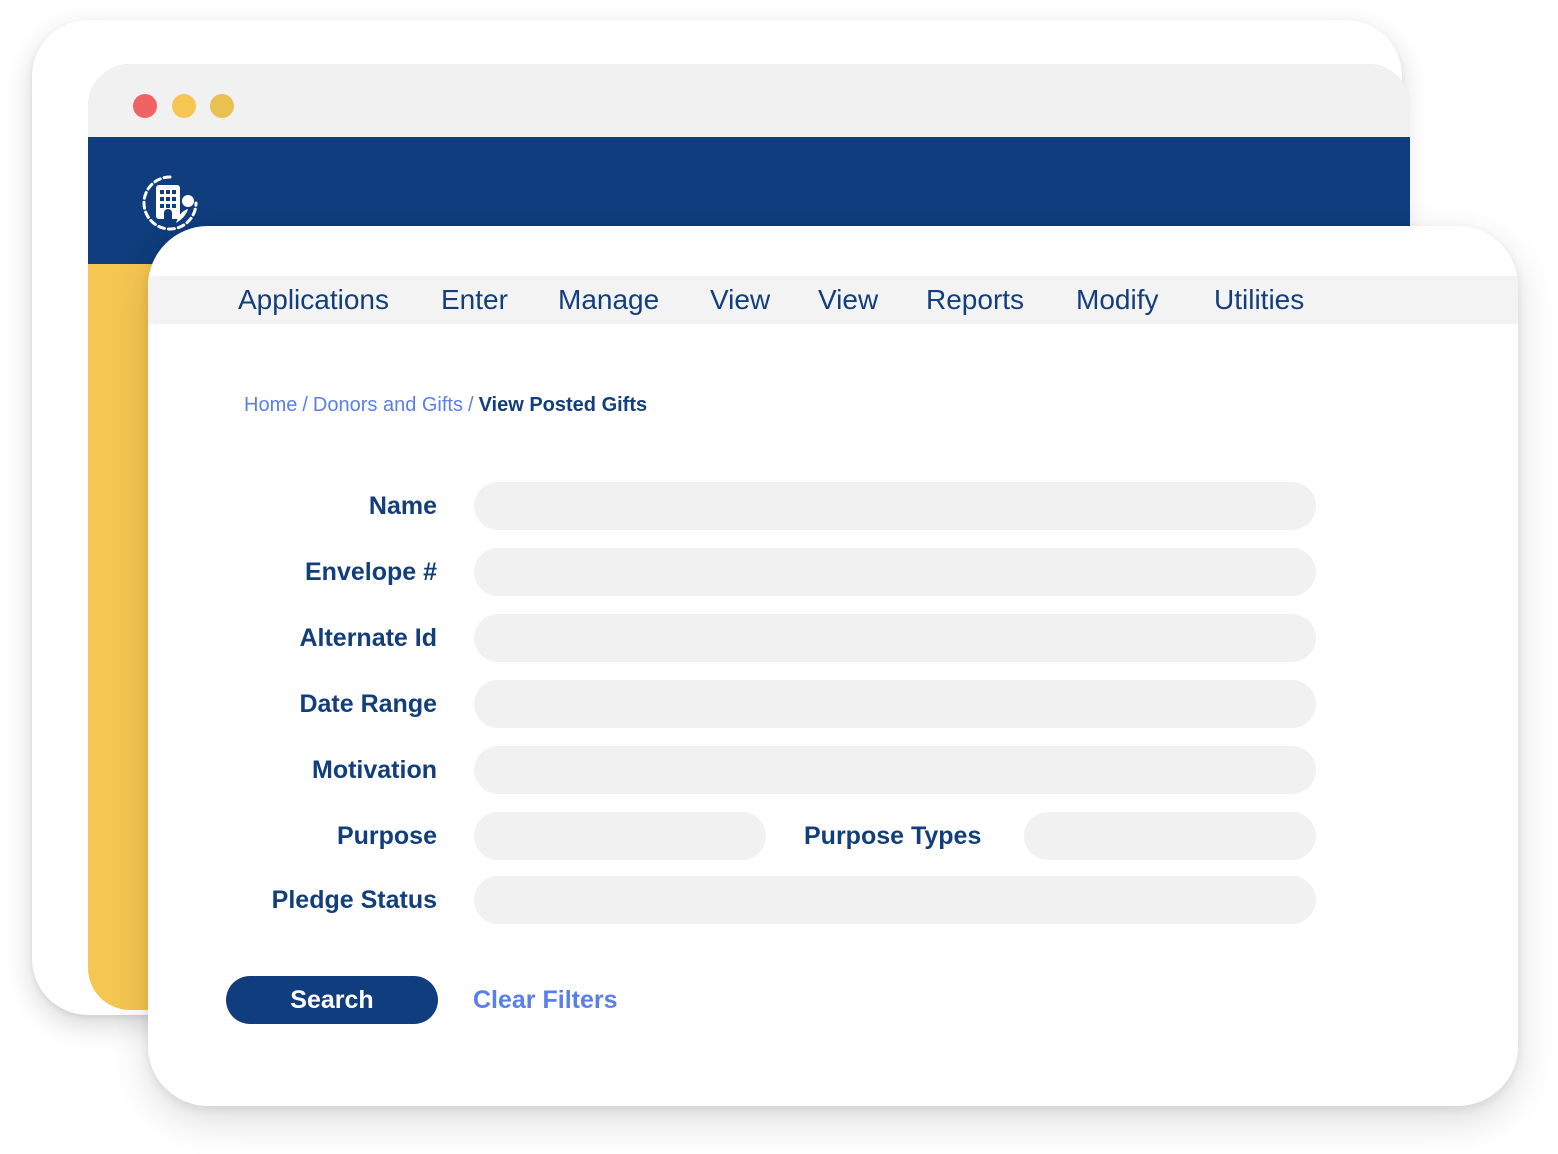 This screenshot has width=1558, height=1154. I want to click on breadcrumb-home-link: Home, so click(270, 405).